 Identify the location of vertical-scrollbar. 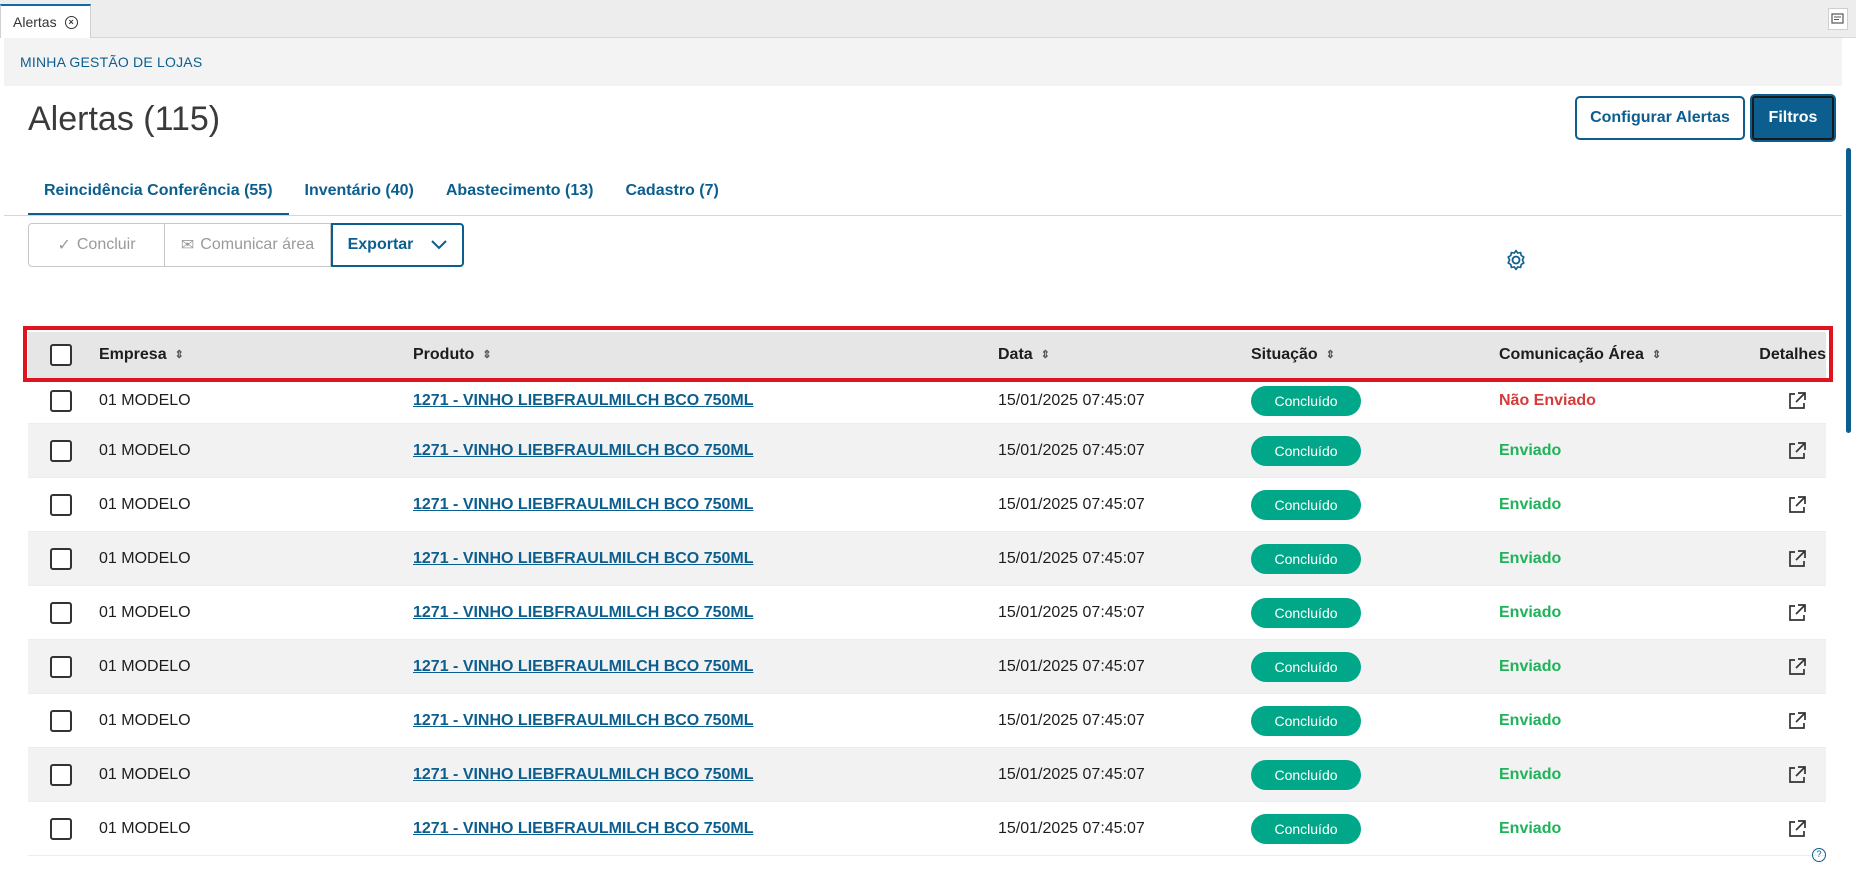
(1848, 290).